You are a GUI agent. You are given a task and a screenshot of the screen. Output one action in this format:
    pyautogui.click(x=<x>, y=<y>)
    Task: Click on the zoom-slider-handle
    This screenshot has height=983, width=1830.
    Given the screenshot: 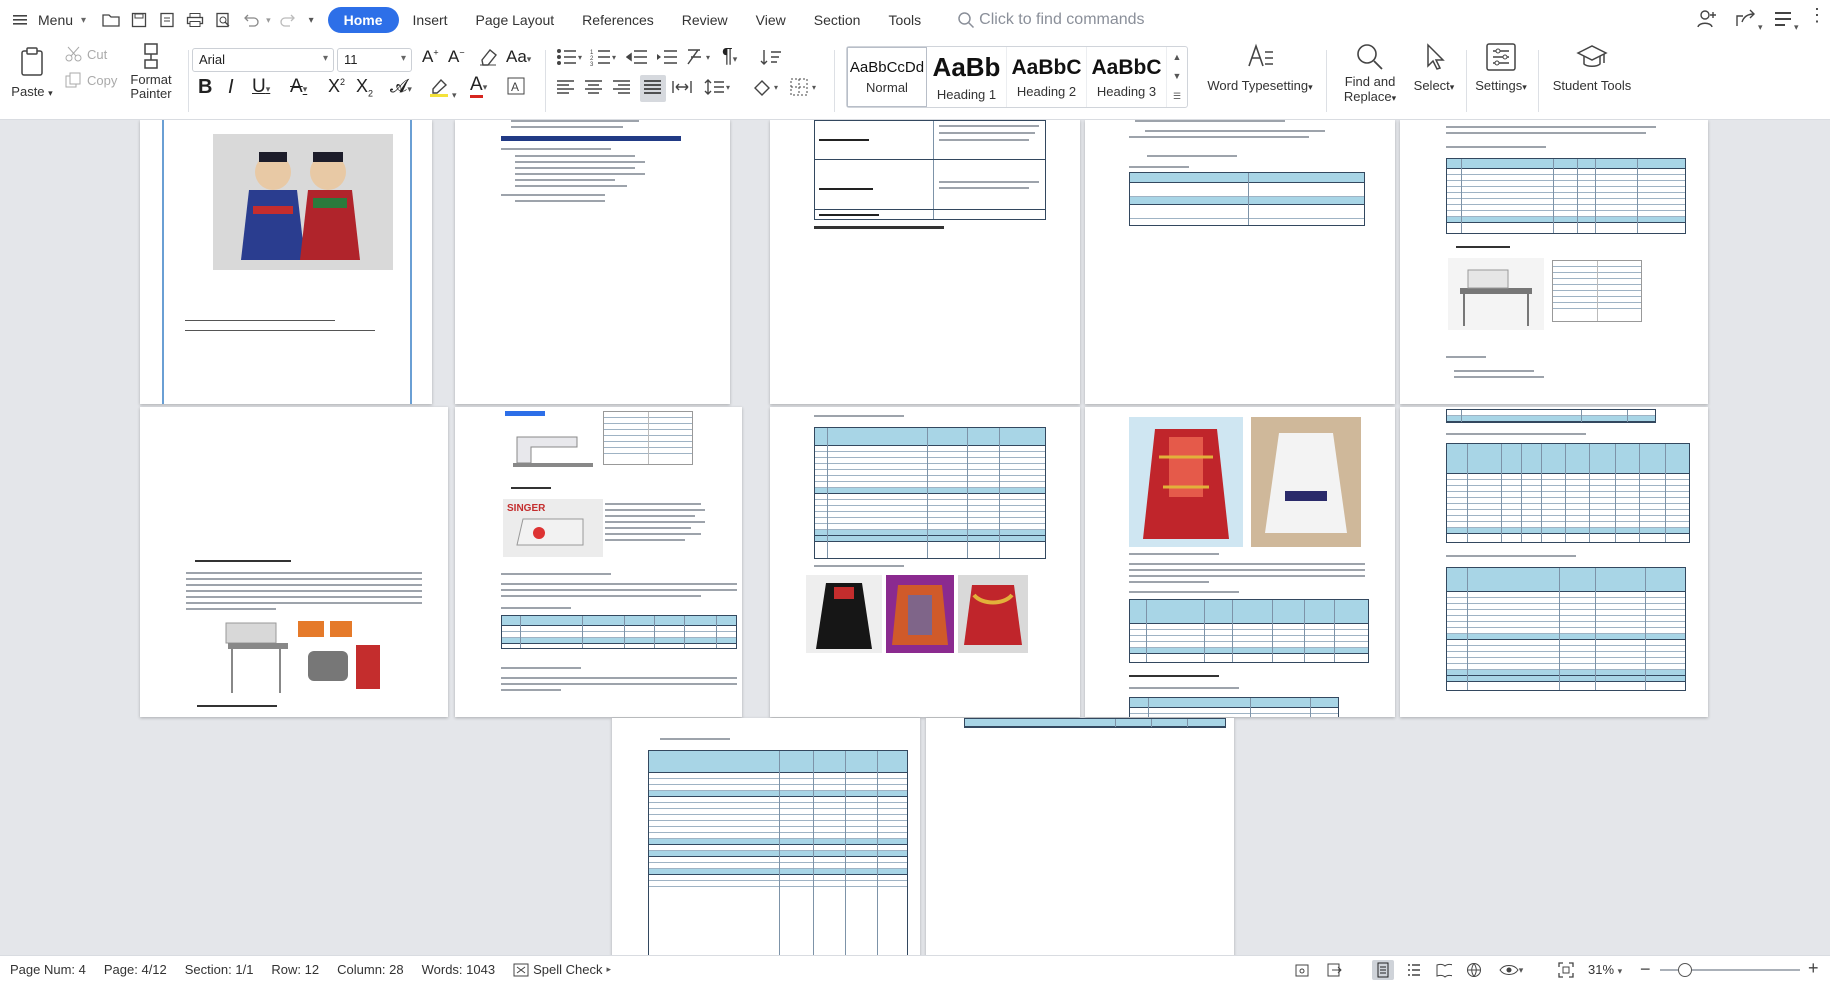 What is the action you would take?
    pyautogui.click(x=1685, y=970)
    